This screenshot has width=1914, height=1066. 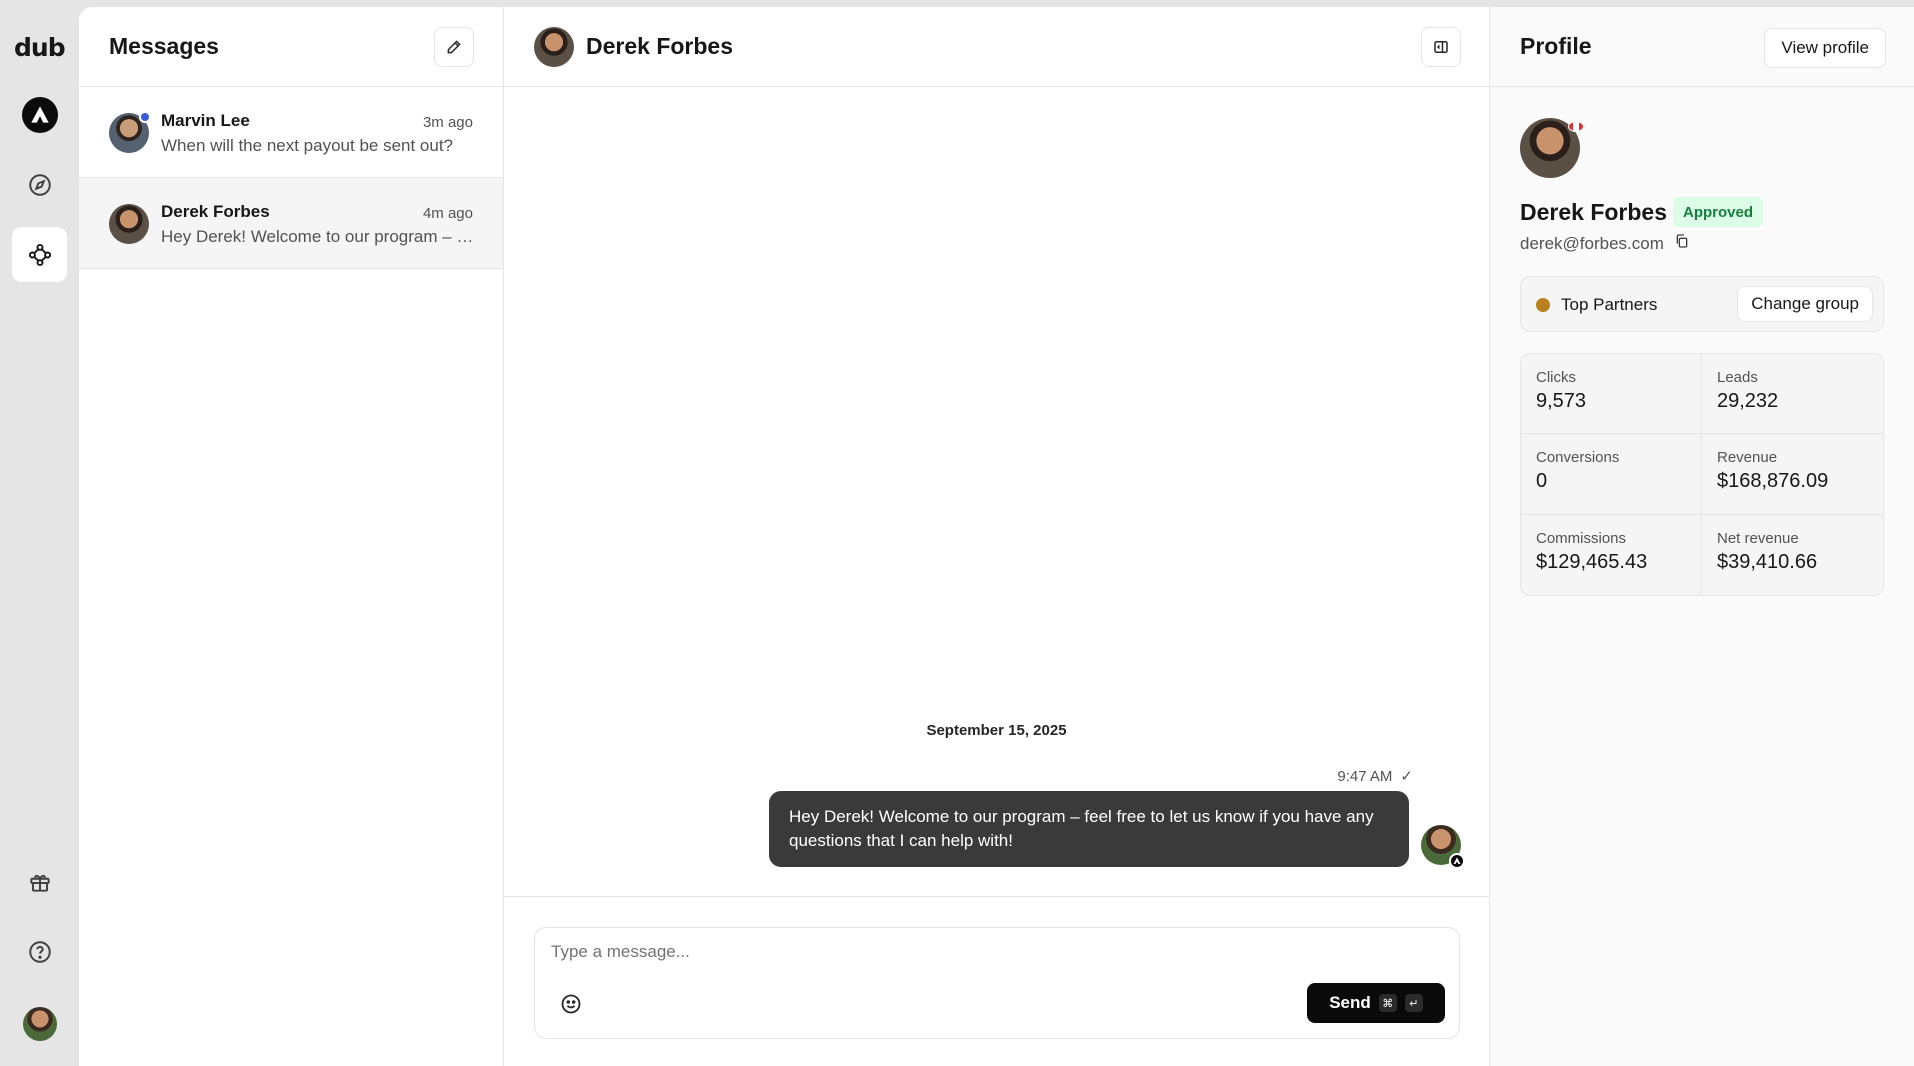 I want to click on rail-partners-button, so click(x=39, y=254).